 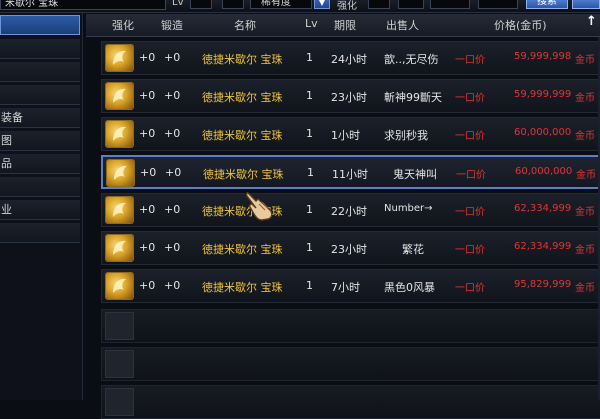 I want to click on seller-name: 黑色0风暴, so click(x=409, y=287).